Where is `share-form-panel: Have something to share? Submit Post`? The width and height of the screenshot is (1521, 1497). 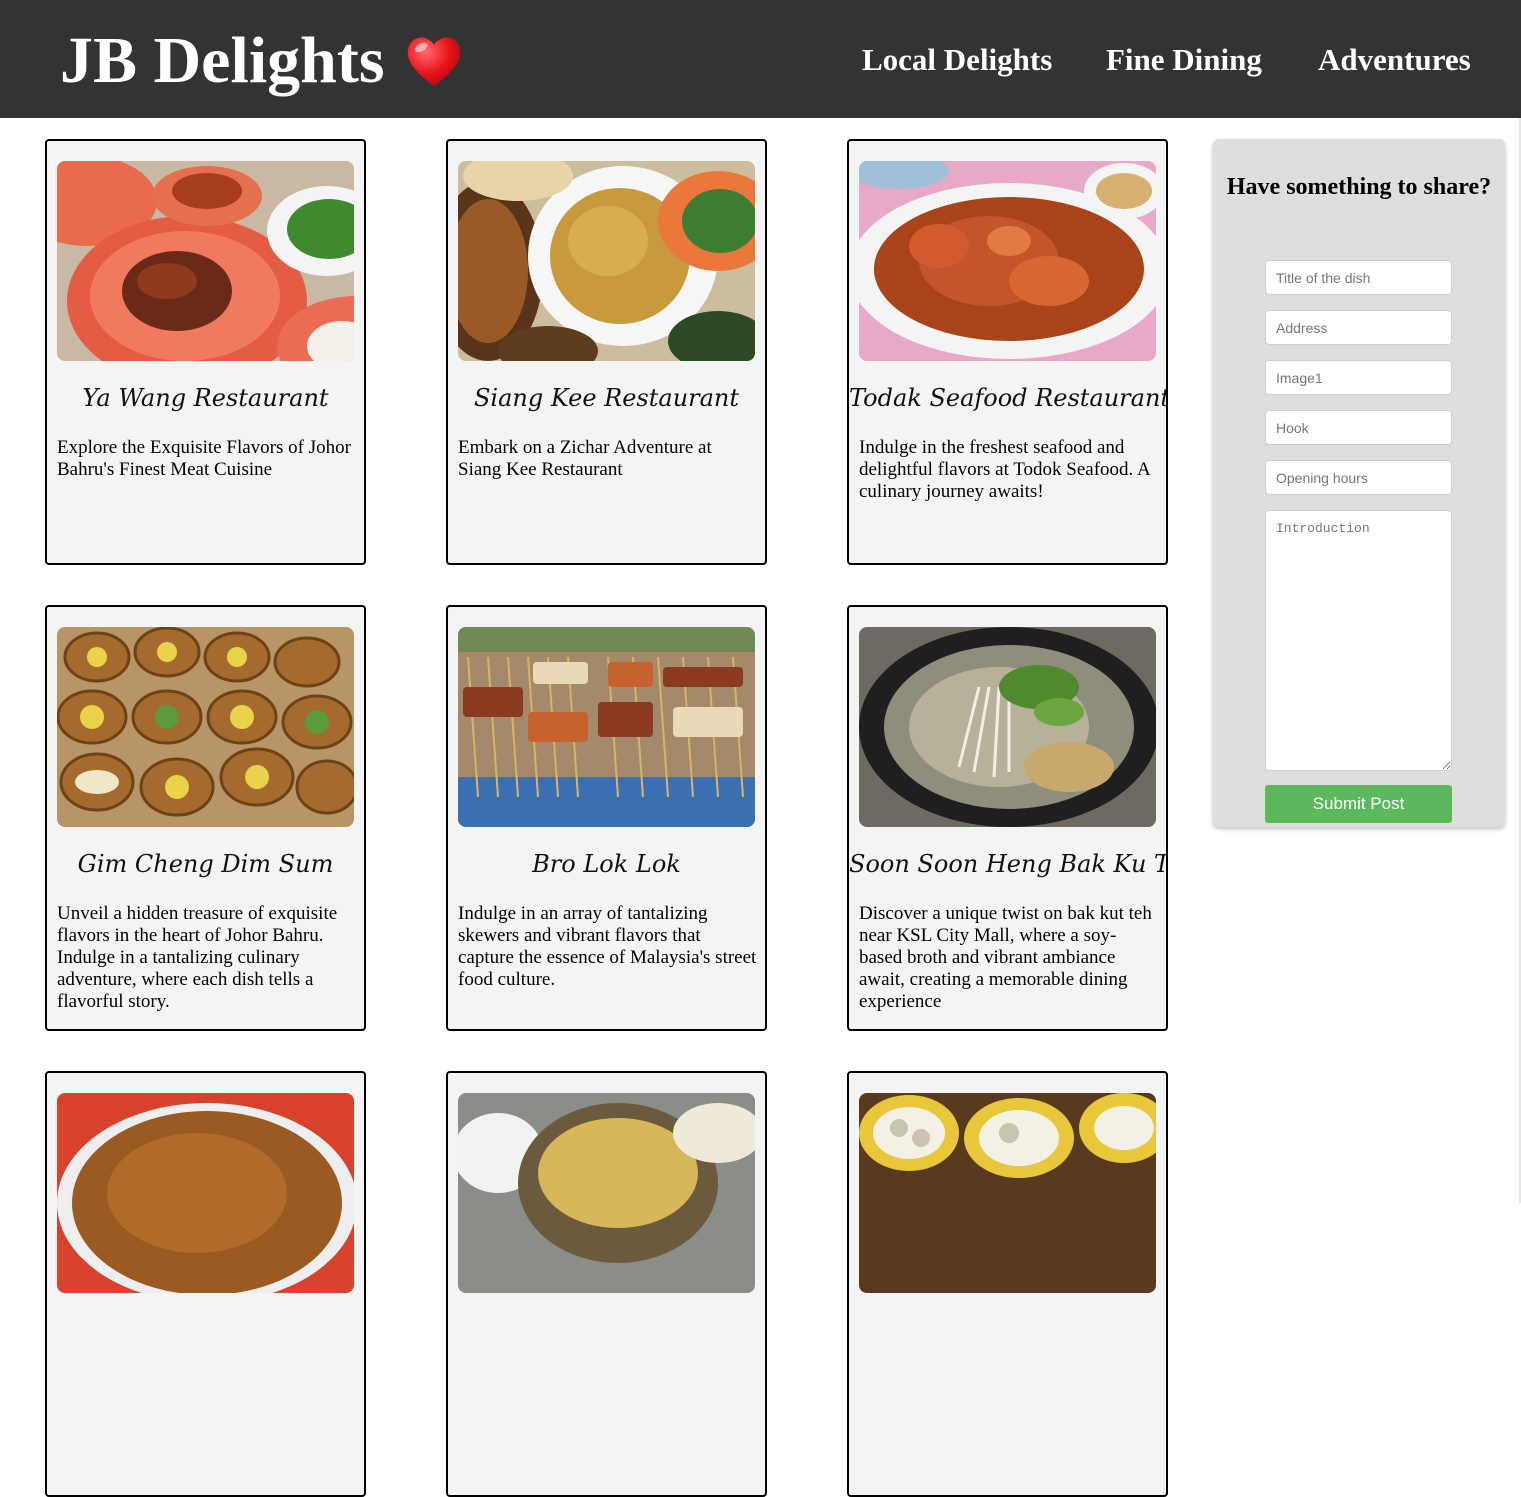
share-form-panel: Have something to share? Submit Post is located at coordinates (1359, 483).